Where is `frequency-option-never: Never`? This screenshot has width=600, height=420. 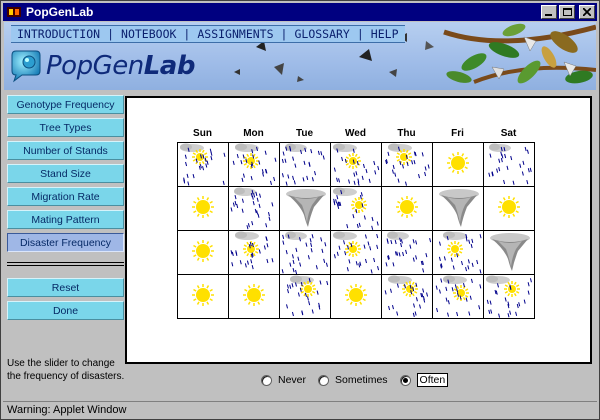 frequency-option-never: Never is located at coordinates (283, 380).